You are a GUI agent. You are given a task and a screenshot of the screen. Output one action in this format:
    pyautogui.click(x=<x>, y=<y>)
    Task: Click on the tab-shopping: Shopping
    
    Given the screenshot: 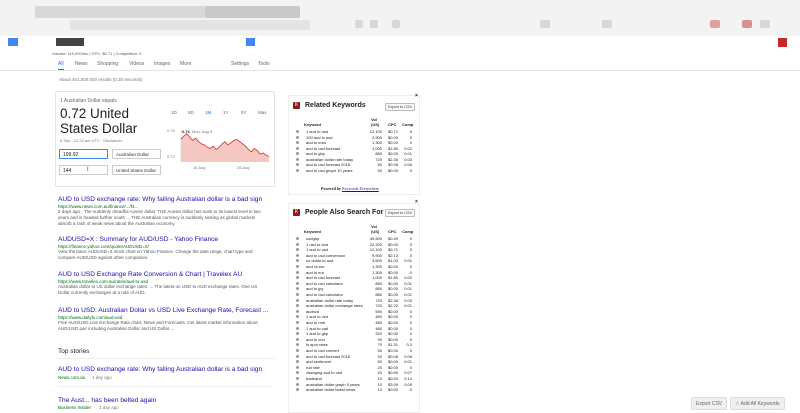 What is the action you would take?
    pyautogui.click(x=107, y=64)
    